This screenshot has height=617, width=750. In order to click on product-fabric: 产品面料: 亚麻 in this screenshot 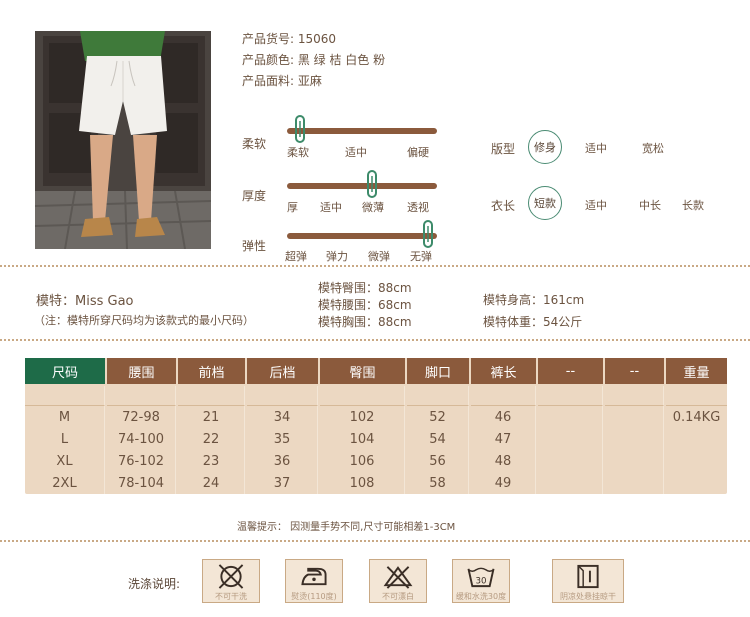, I will do `click(282, 81)`.